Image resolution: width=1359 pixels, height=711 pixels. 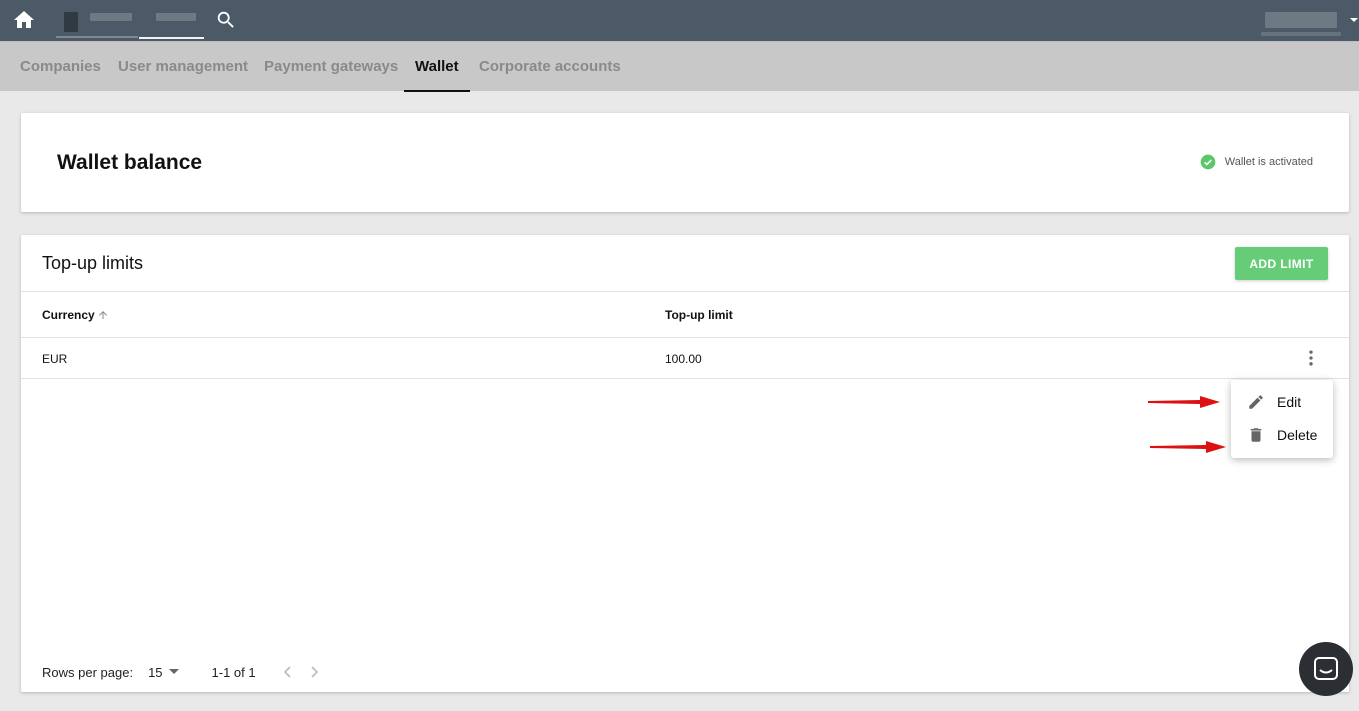 I want to click on active-menu-underline, so click(x=171, y=38).